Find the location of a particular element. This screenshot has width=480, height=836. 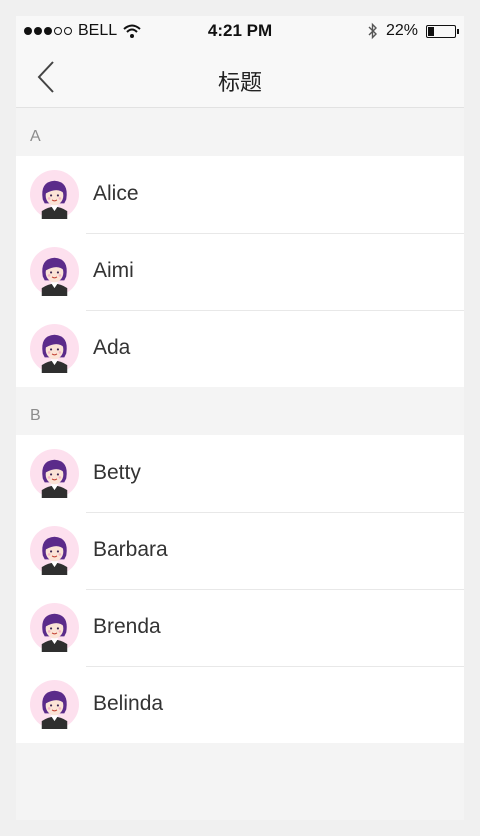

section-header: A is located at coordinates (240, 132).